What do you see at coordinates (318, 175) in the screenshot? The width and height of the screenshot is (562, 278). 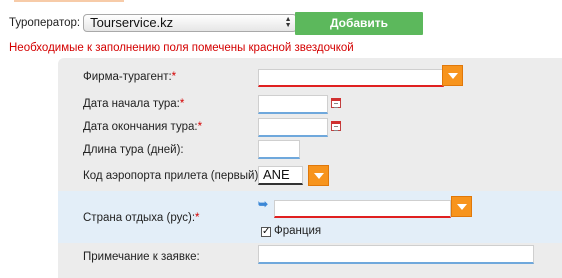 I see `airport-code-dropdown-button` at bounding box center [318, 175].